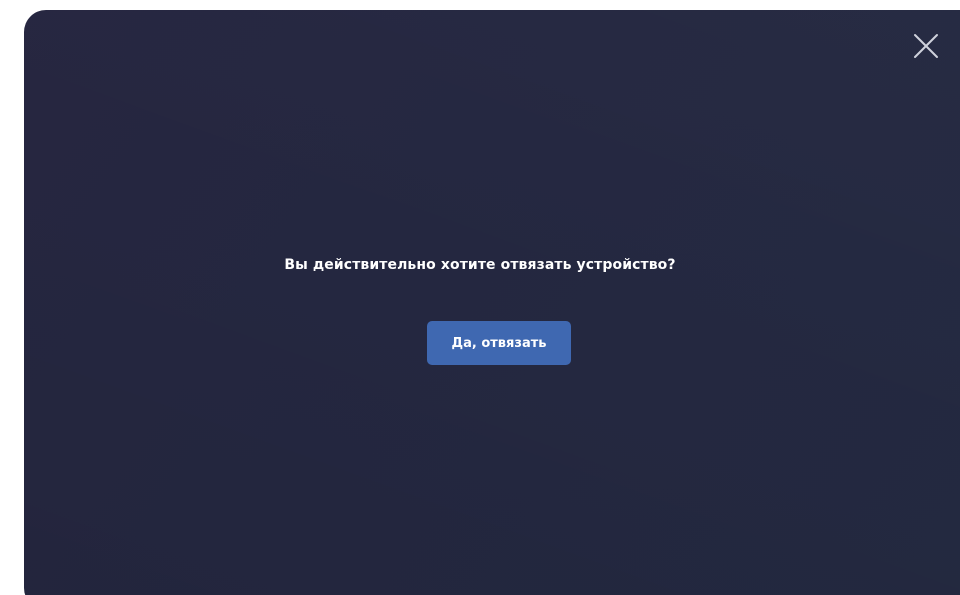 The height and width of the screenshot is (595, 960). I want to click on confirm-unlink-button: Да, отвязать, so click(499, 343).